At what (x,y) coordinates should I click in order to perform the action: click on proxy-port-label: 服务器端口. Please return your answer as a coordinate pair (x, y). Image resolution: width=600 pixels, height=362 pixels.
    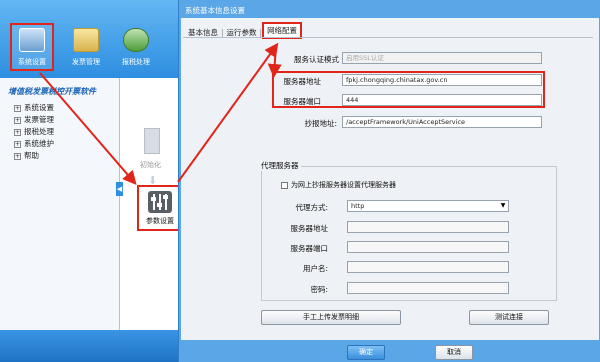
    Looking at the image, I should click on (309, 248).